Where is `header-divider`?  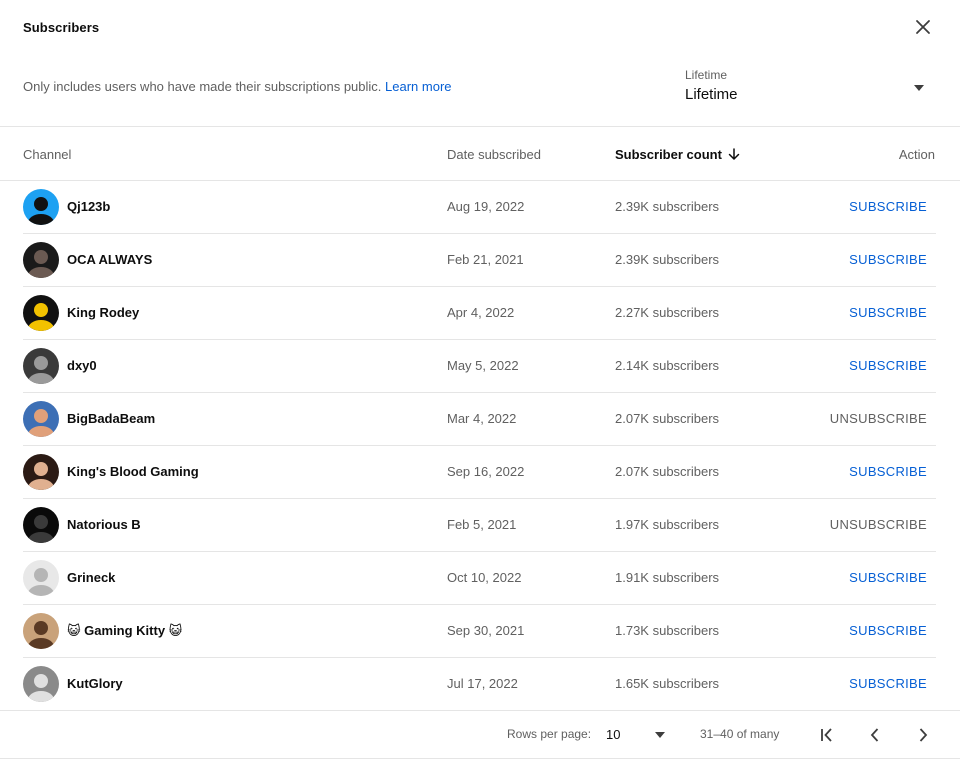 header-divider is located at coordinates (480, 126).